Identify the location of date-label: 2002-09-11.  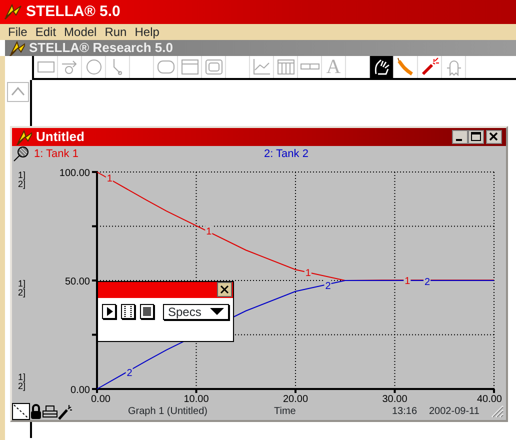
(454, 411).